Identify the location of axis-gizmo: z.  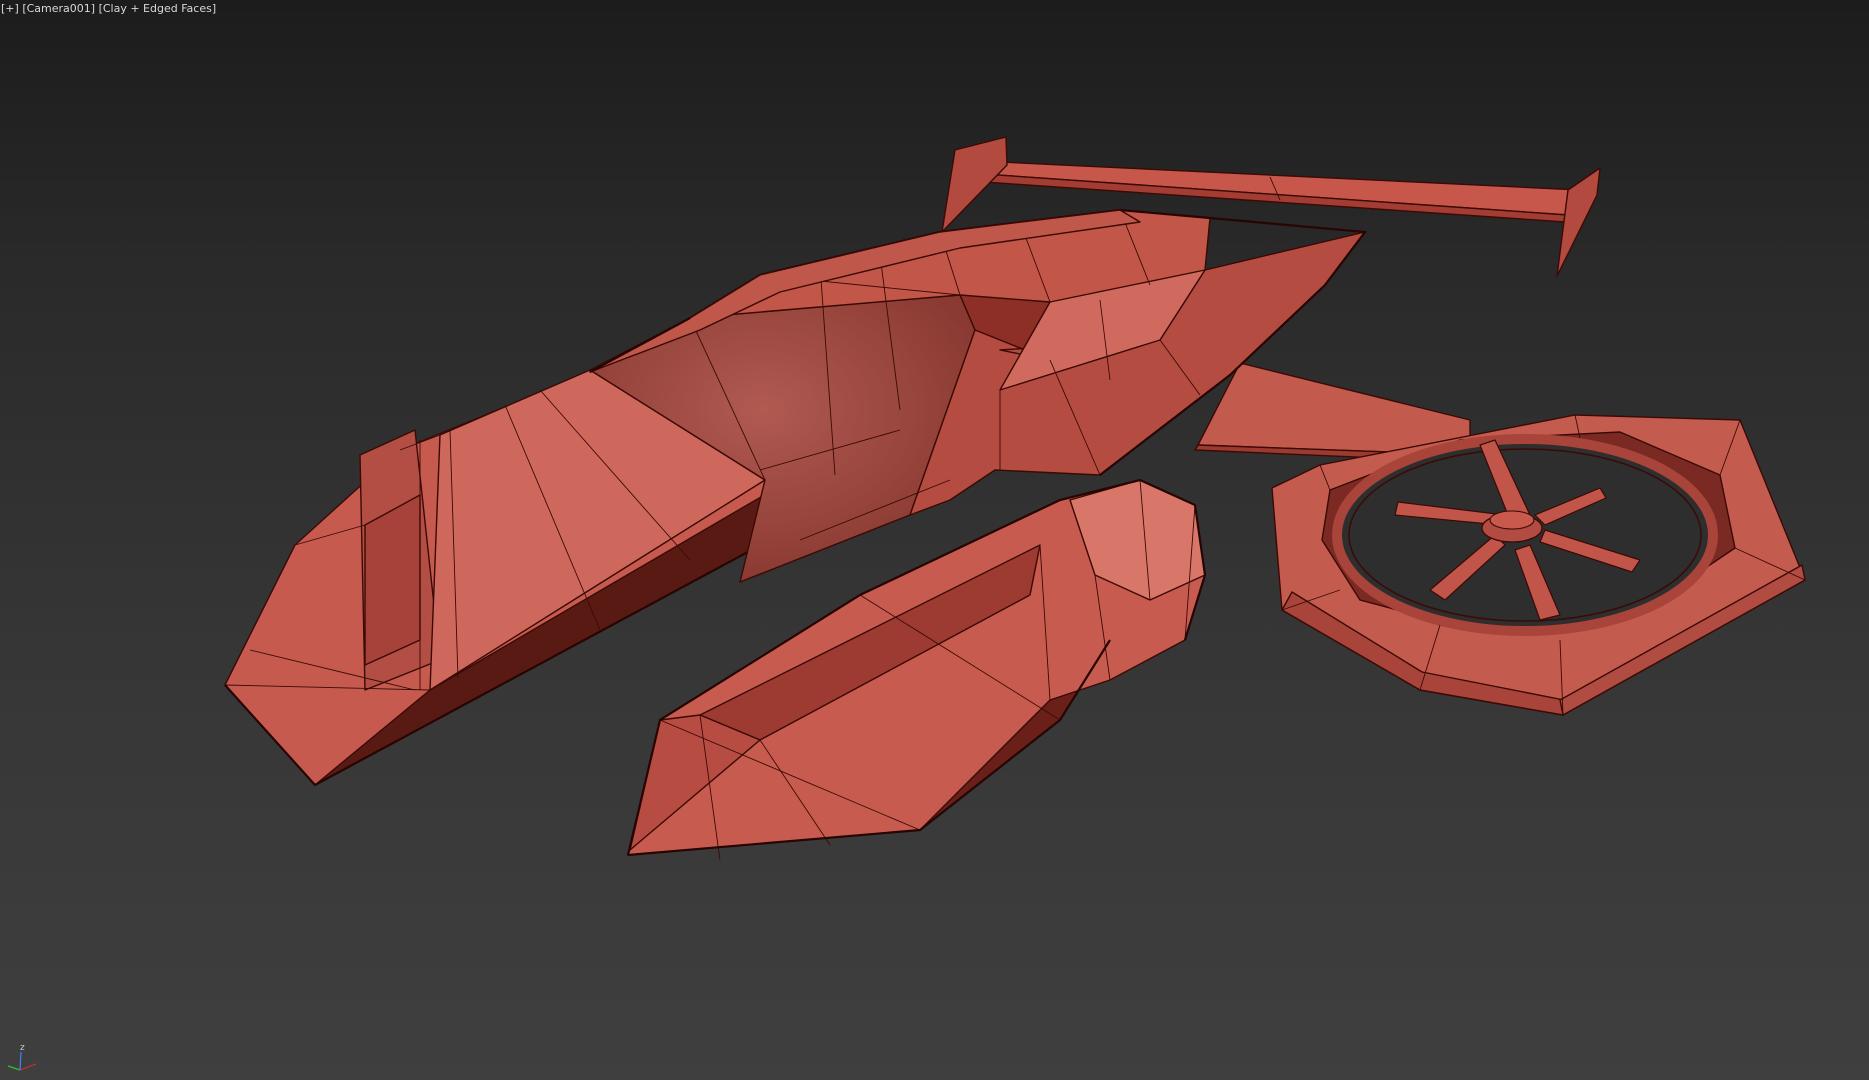
(22, 1057).